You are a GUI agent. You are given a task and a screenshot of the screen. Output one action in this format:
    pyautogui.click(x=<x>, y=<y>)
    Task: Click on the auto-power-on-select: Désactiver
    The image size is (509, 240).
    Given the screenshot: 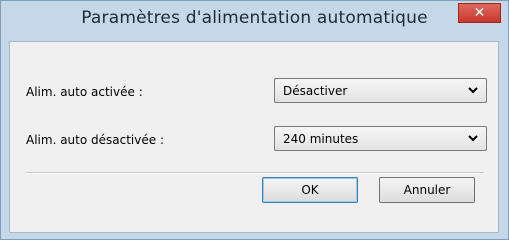 What is the action you would take?
    pyautogui.click(x=380, y=90)
    